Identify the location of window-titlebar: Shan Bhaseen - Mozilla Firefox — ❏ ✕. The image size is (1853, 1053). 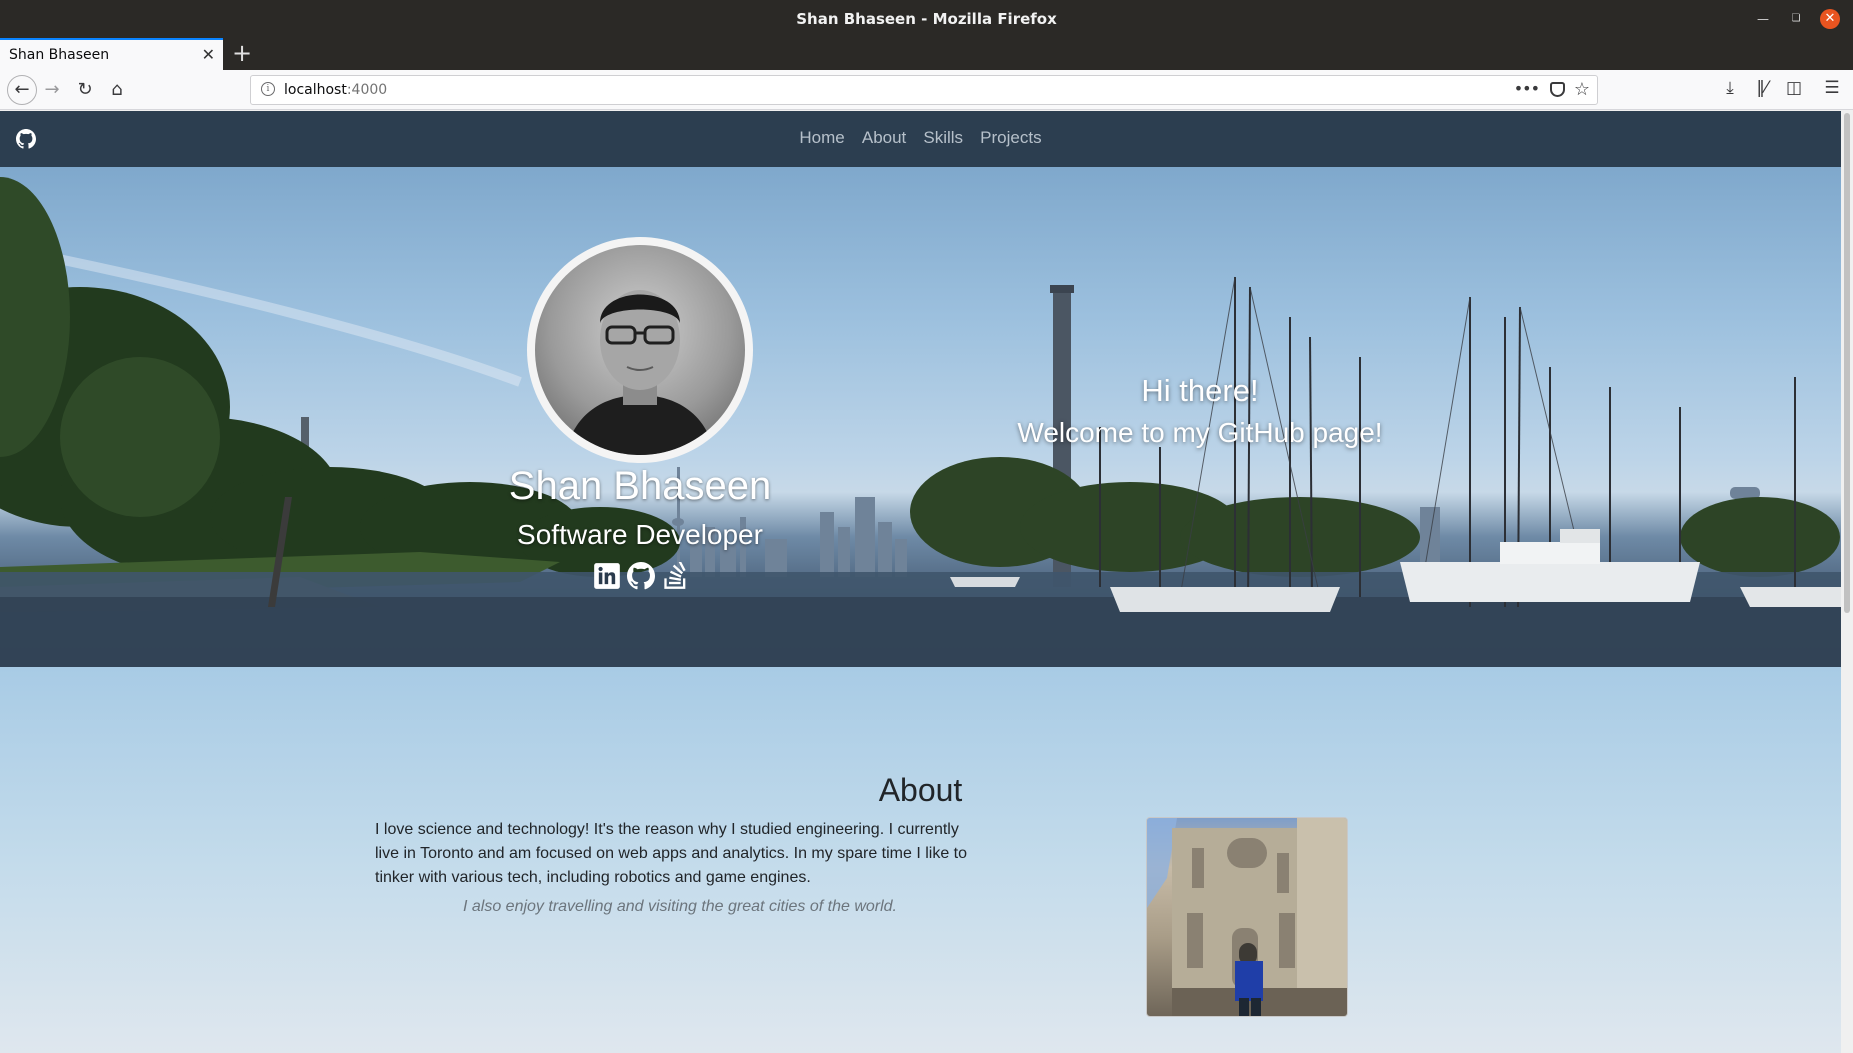
(926, 19).